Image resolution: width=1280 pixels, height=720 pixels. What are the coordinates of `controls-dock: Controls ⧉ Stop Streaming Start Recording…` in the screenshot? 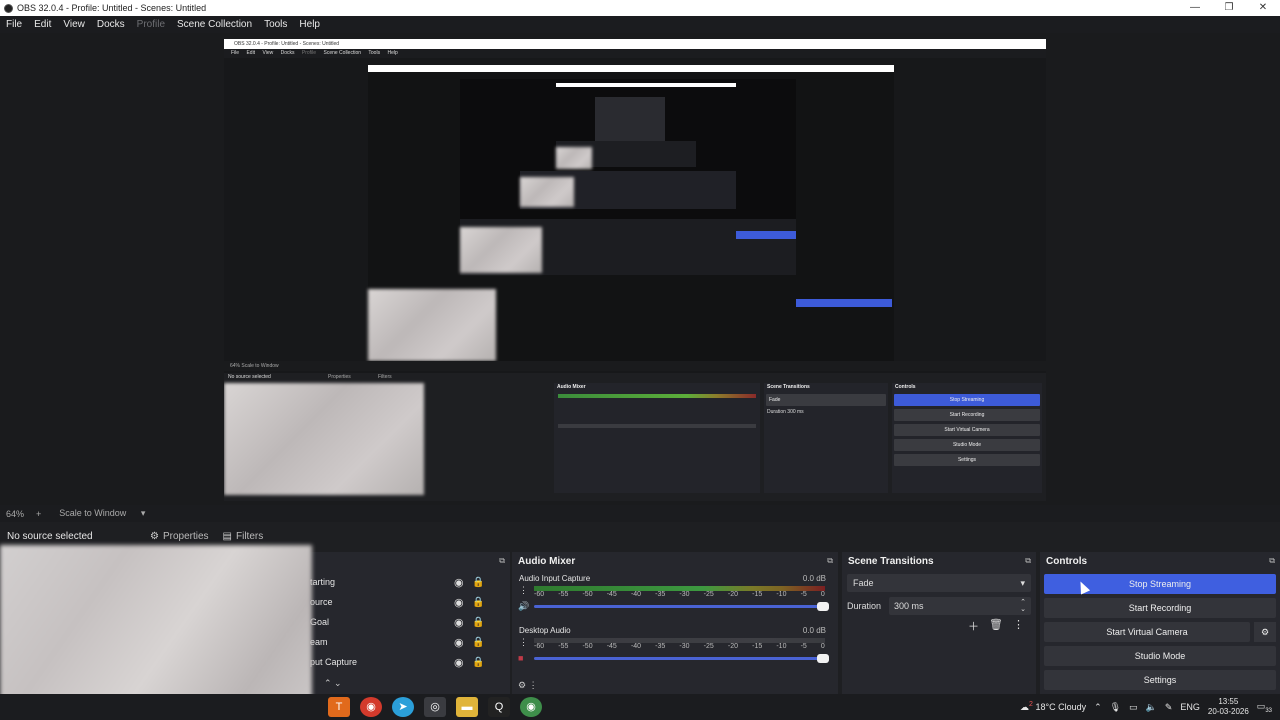 It's located at (1160, 623).